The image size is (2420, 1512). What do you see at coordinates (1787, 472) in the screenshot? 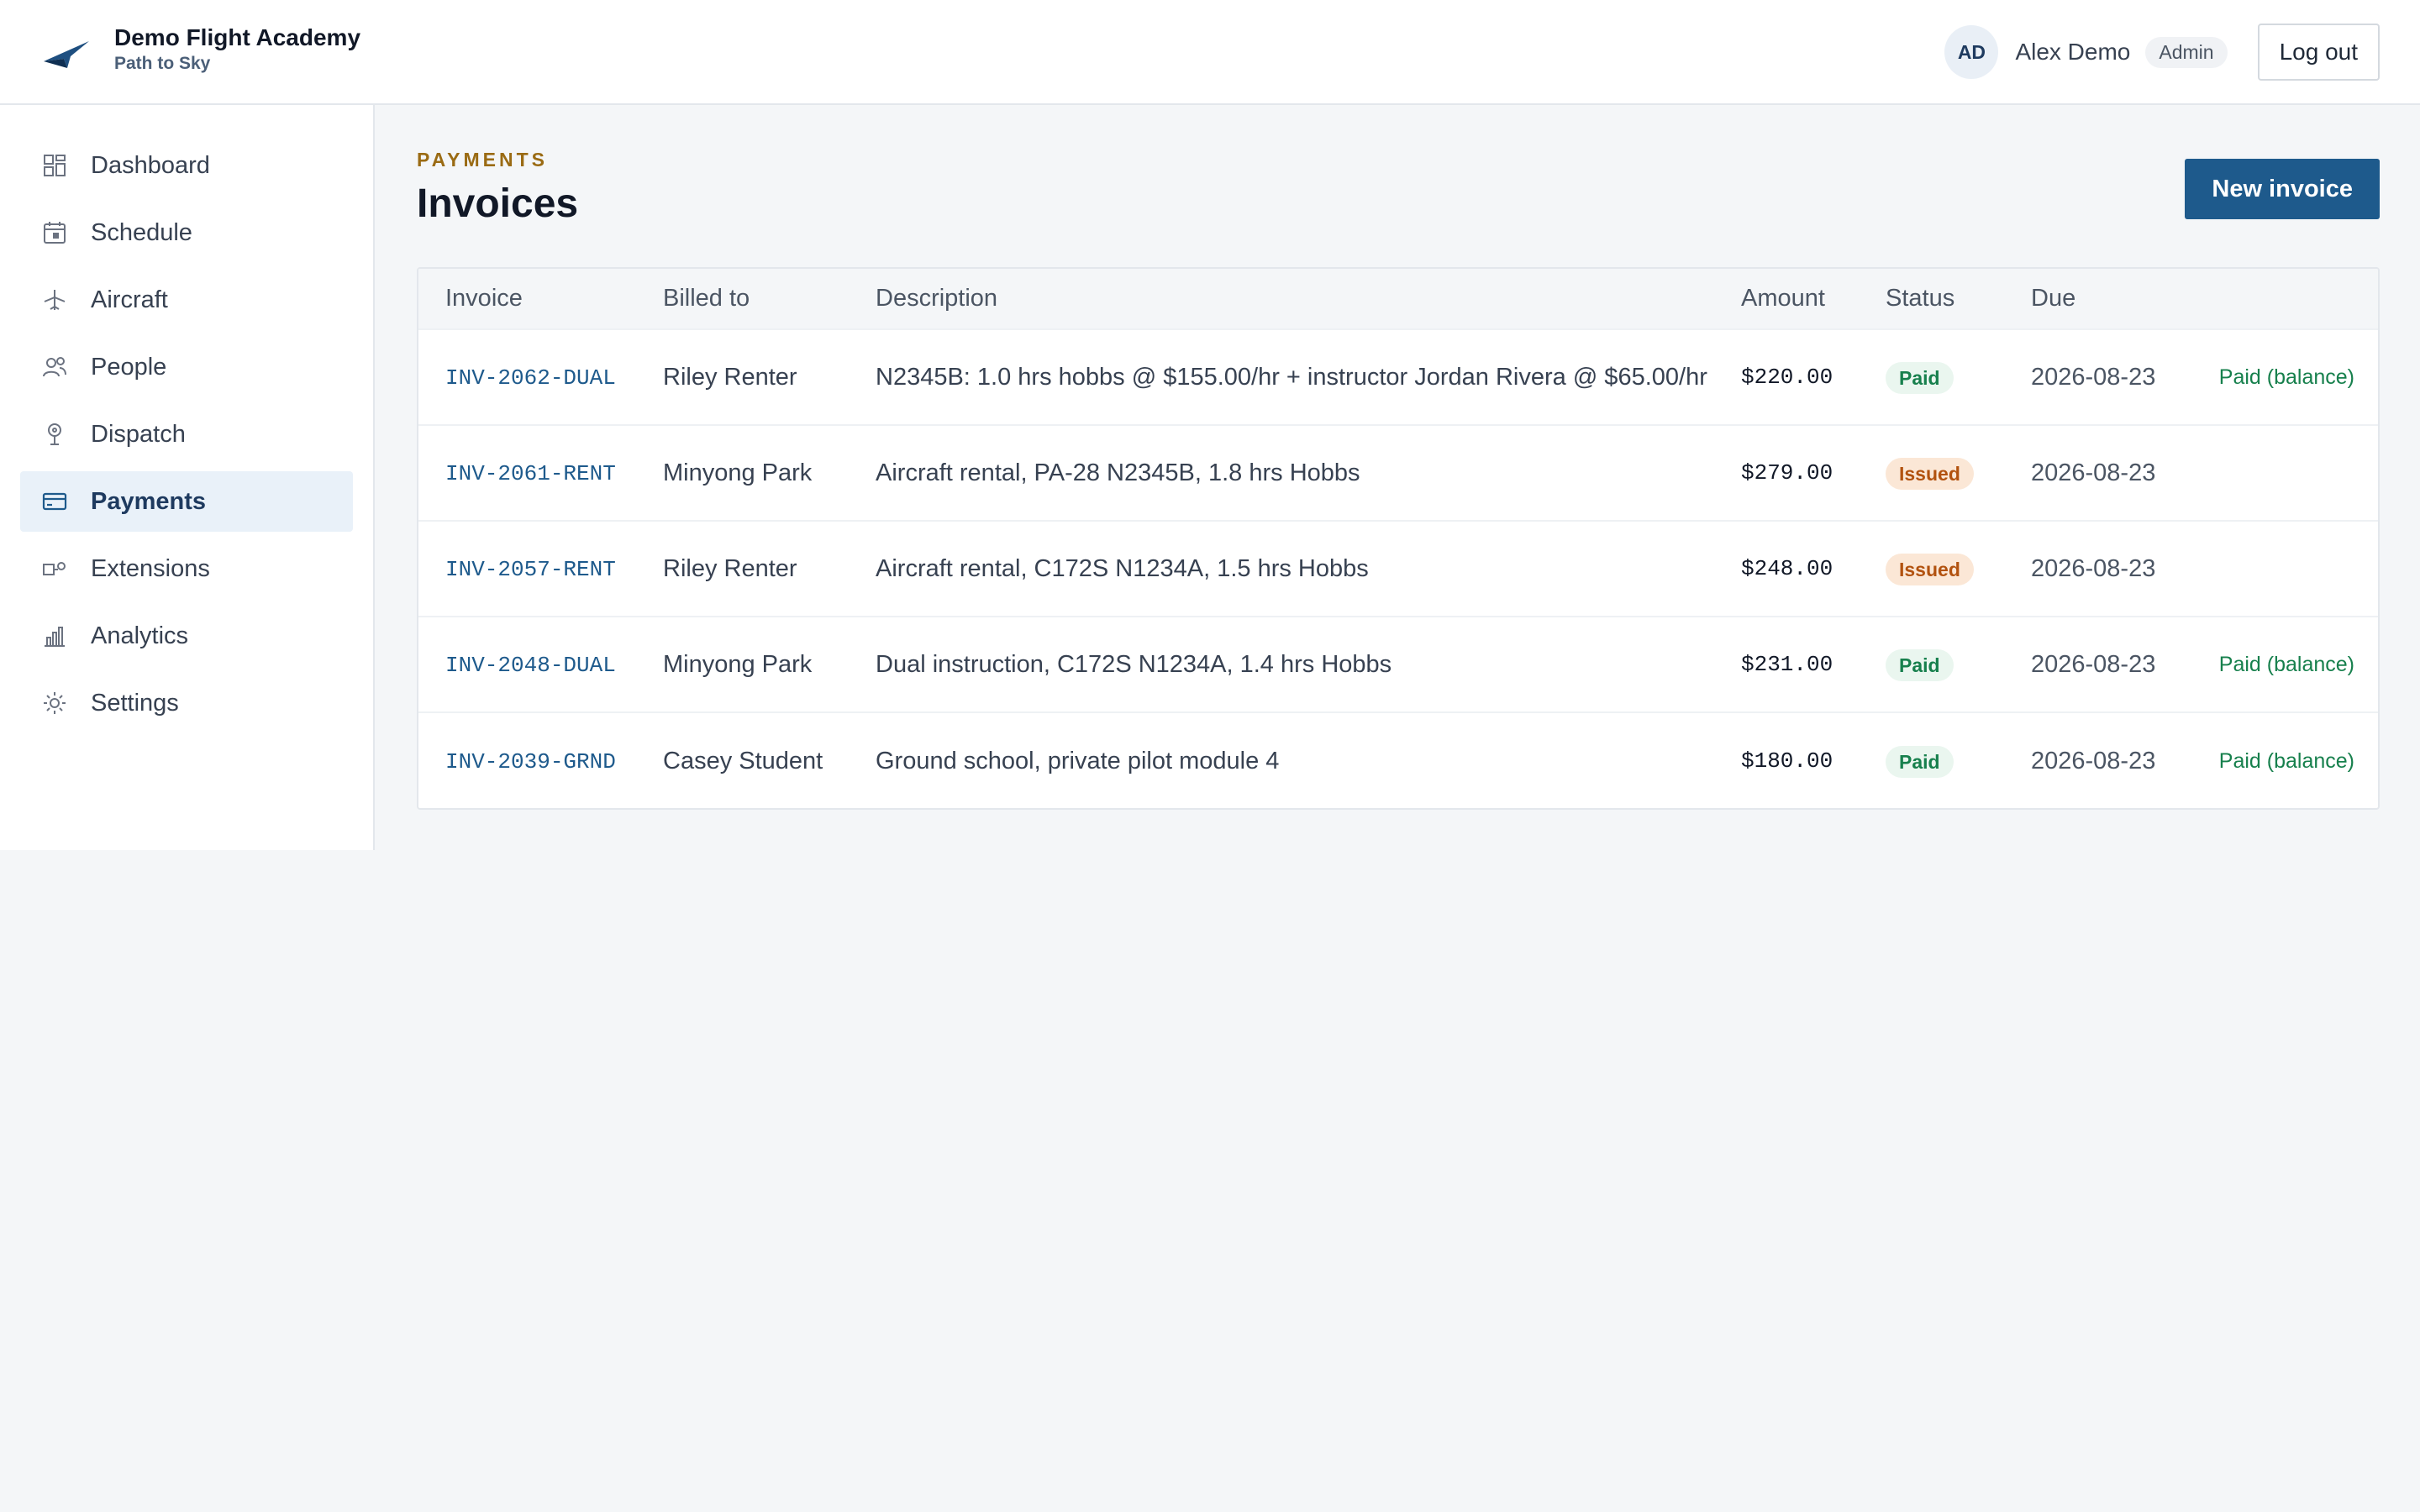
I see `amount: $279.00` at bounding box center [1787, 472].